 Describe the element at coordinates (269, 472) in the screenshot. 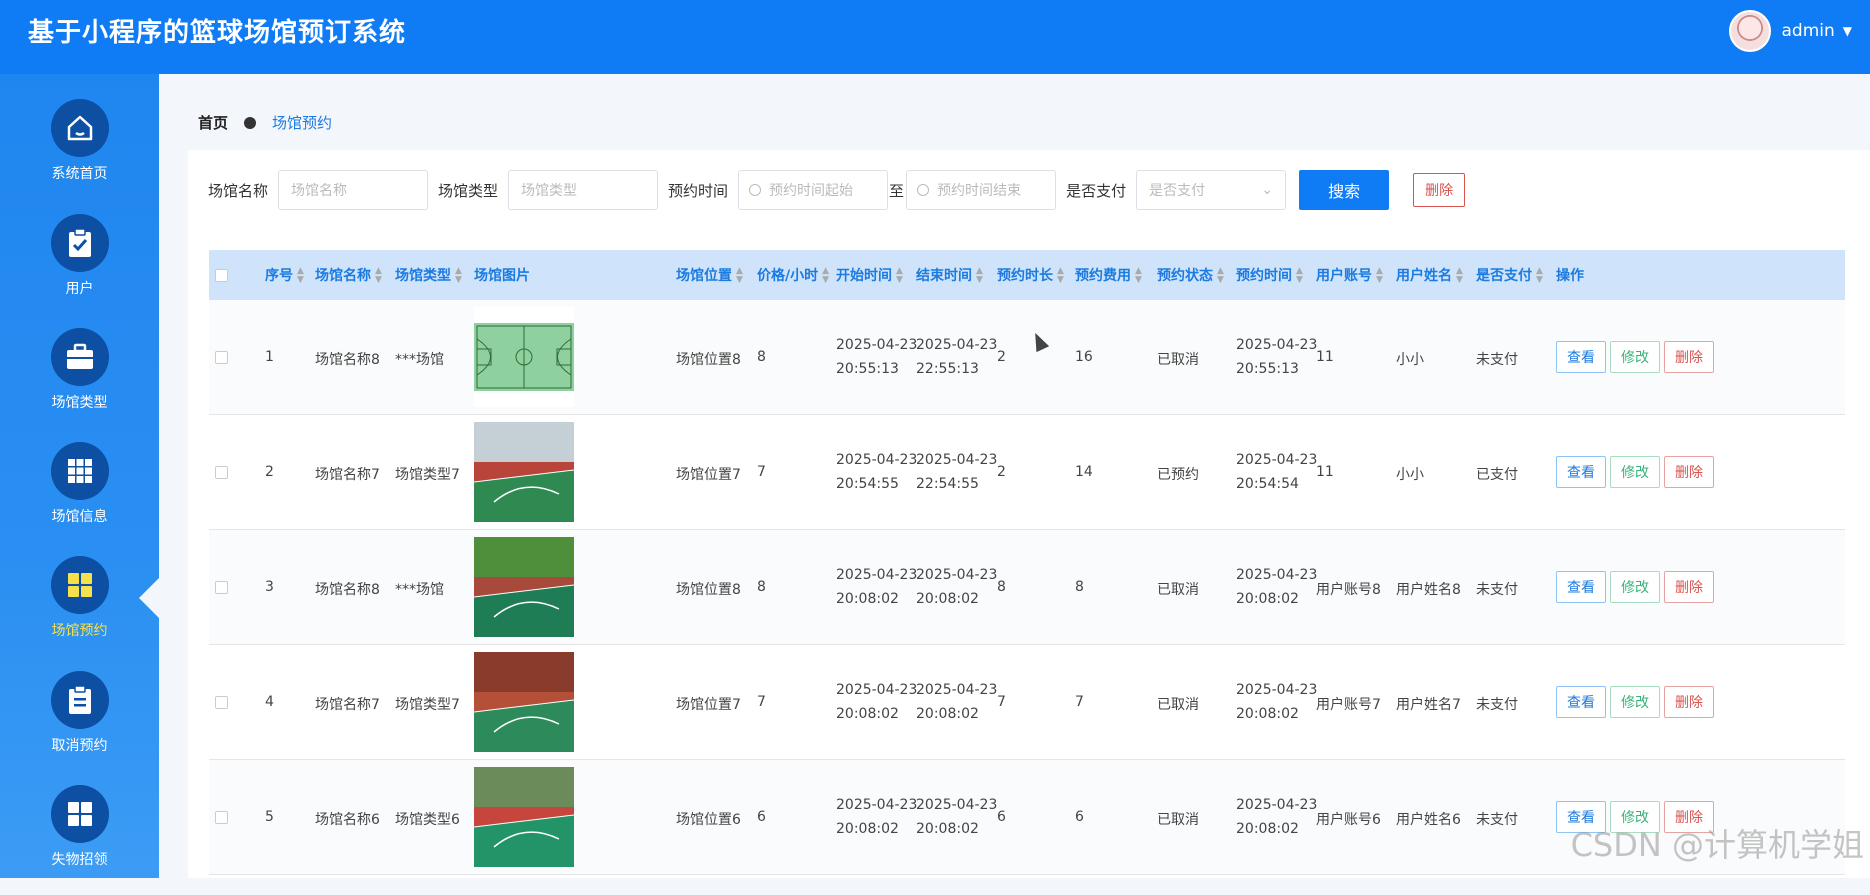

I see `row-number: 2` at that location.